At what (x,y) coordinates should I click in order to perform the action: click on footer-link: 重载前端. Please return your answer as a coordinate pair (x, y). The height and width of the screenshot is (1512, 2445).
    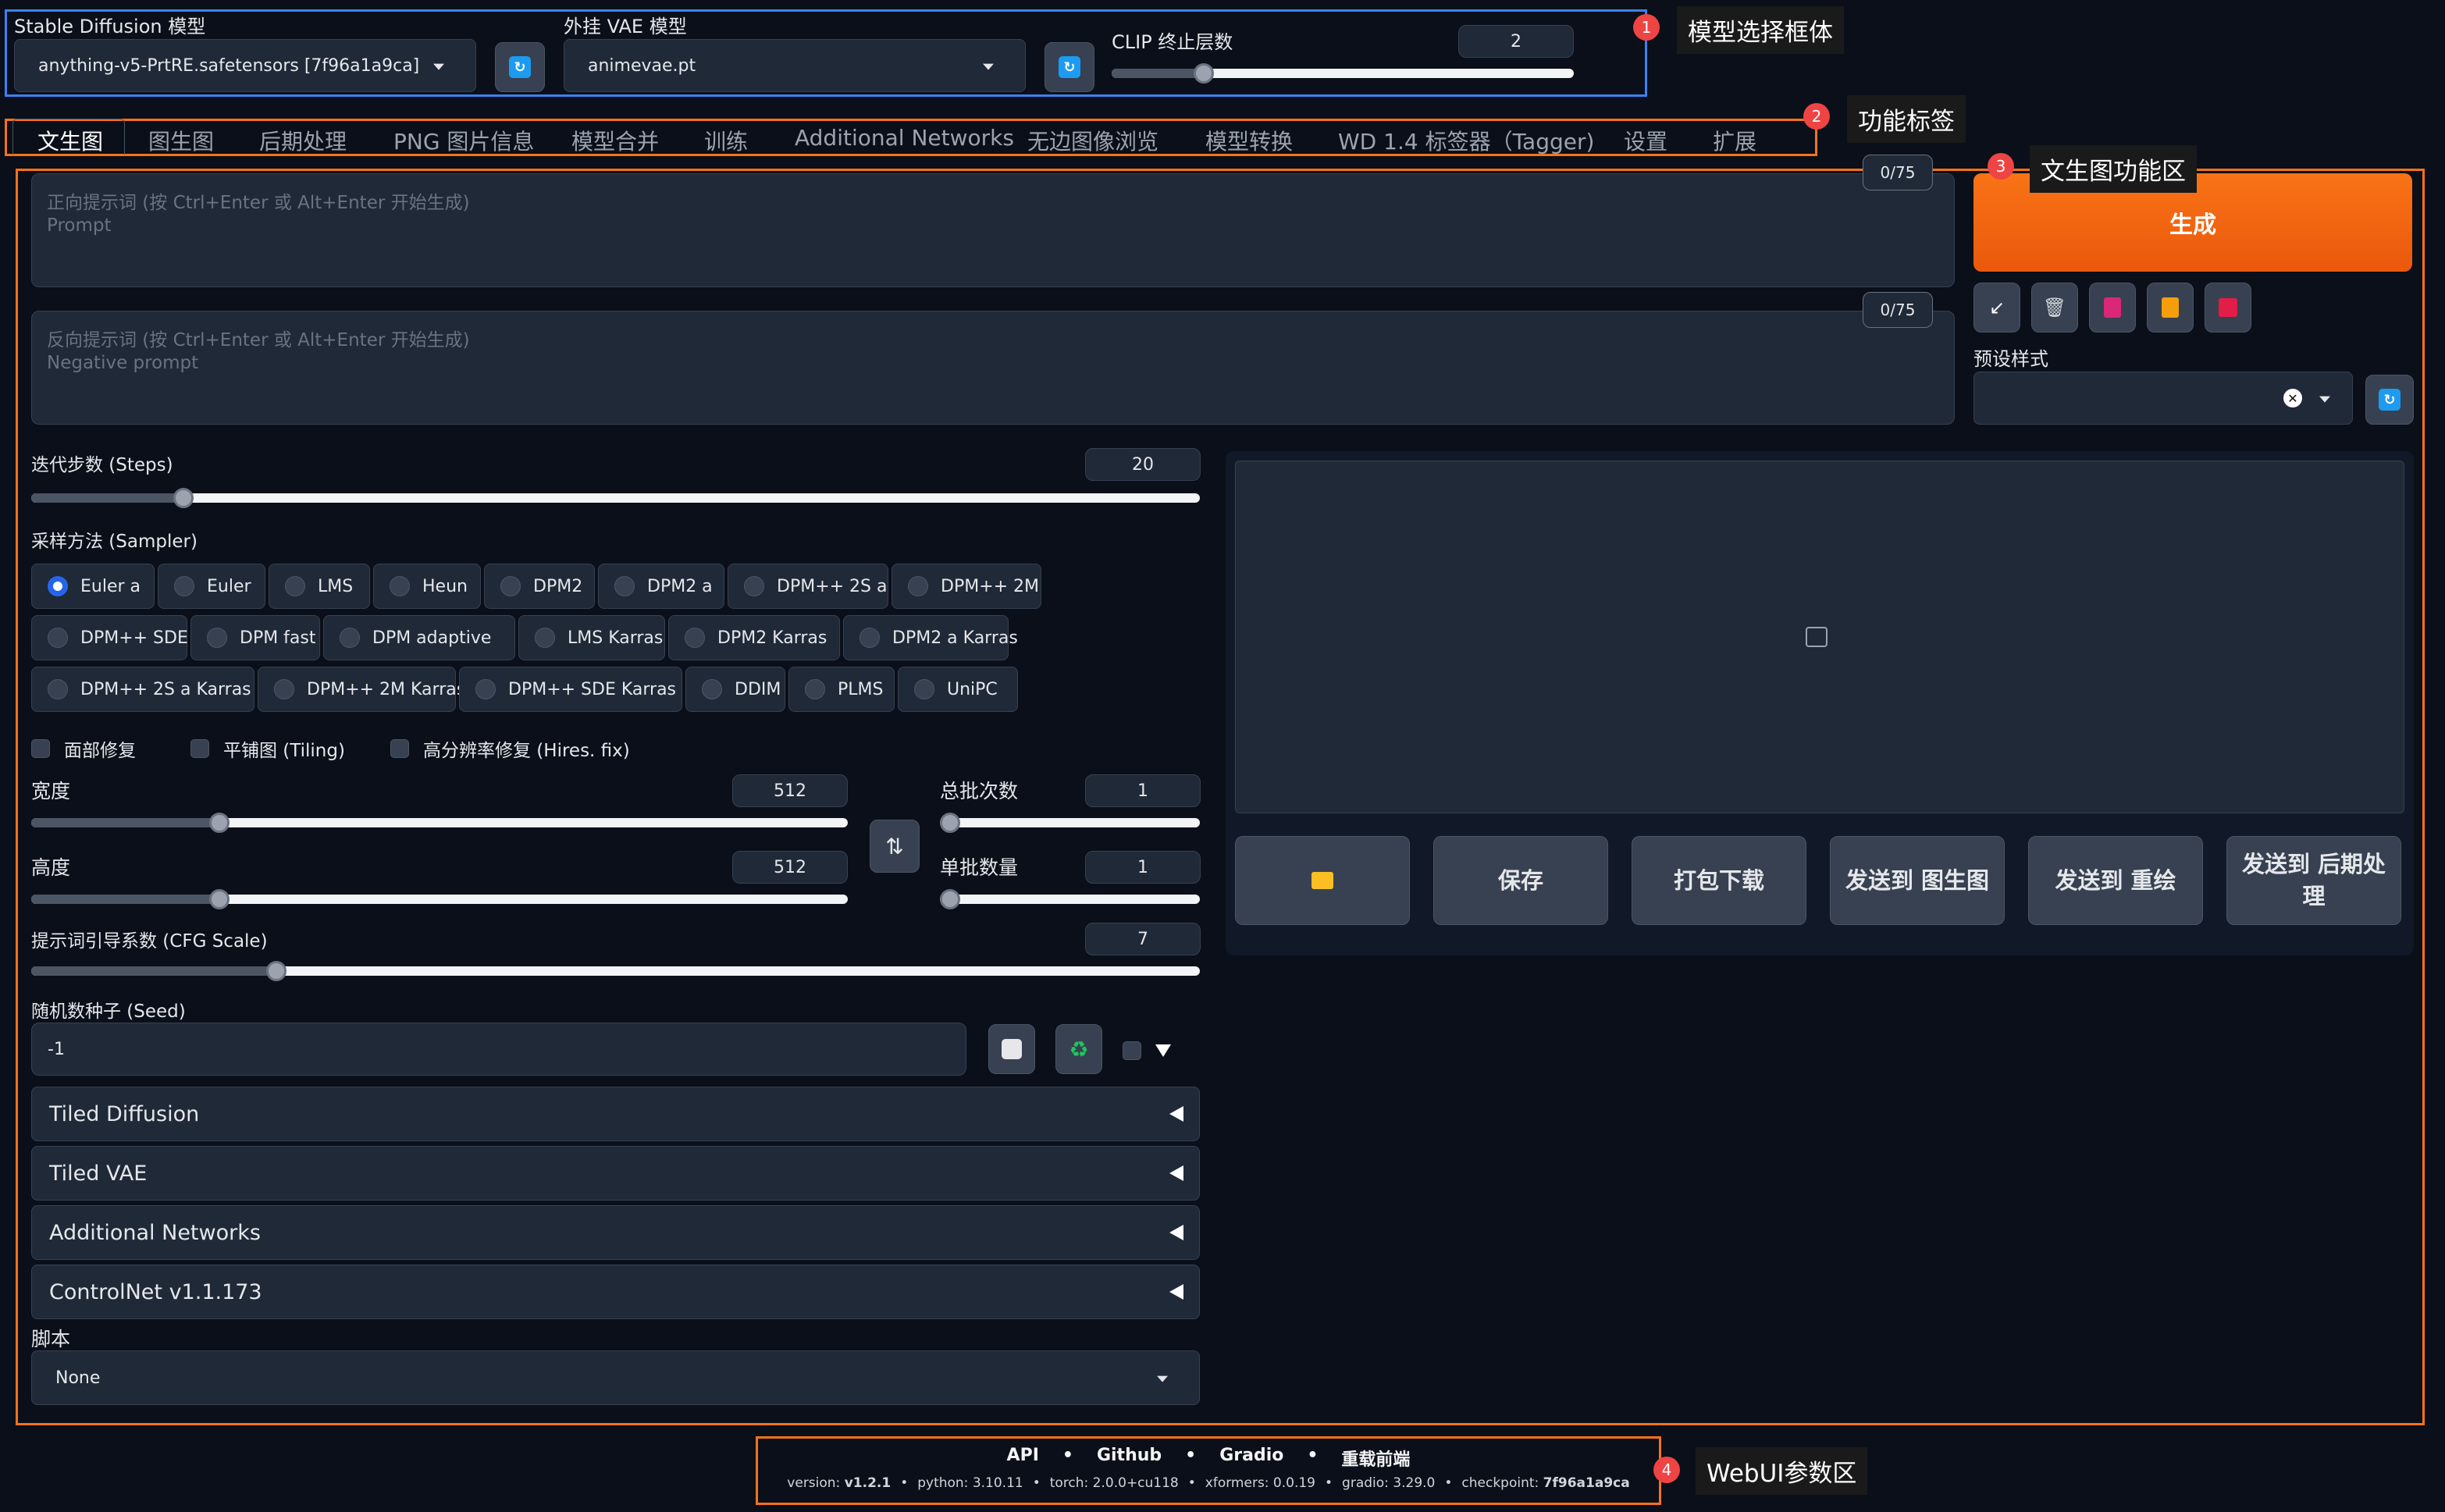
    Looking at the image, I should click on (1375, 1458).